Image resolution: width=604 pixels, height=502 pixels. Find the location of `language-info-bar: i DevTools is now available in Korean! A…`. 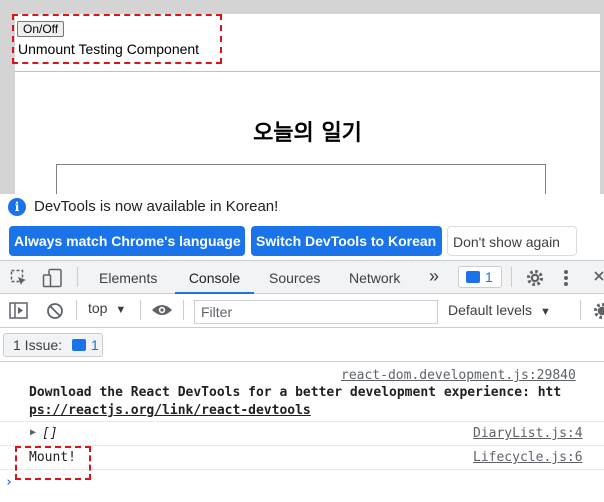

language-info-bar: i DevTools is now available in Korean! A… is located at coordinates (302, 227).